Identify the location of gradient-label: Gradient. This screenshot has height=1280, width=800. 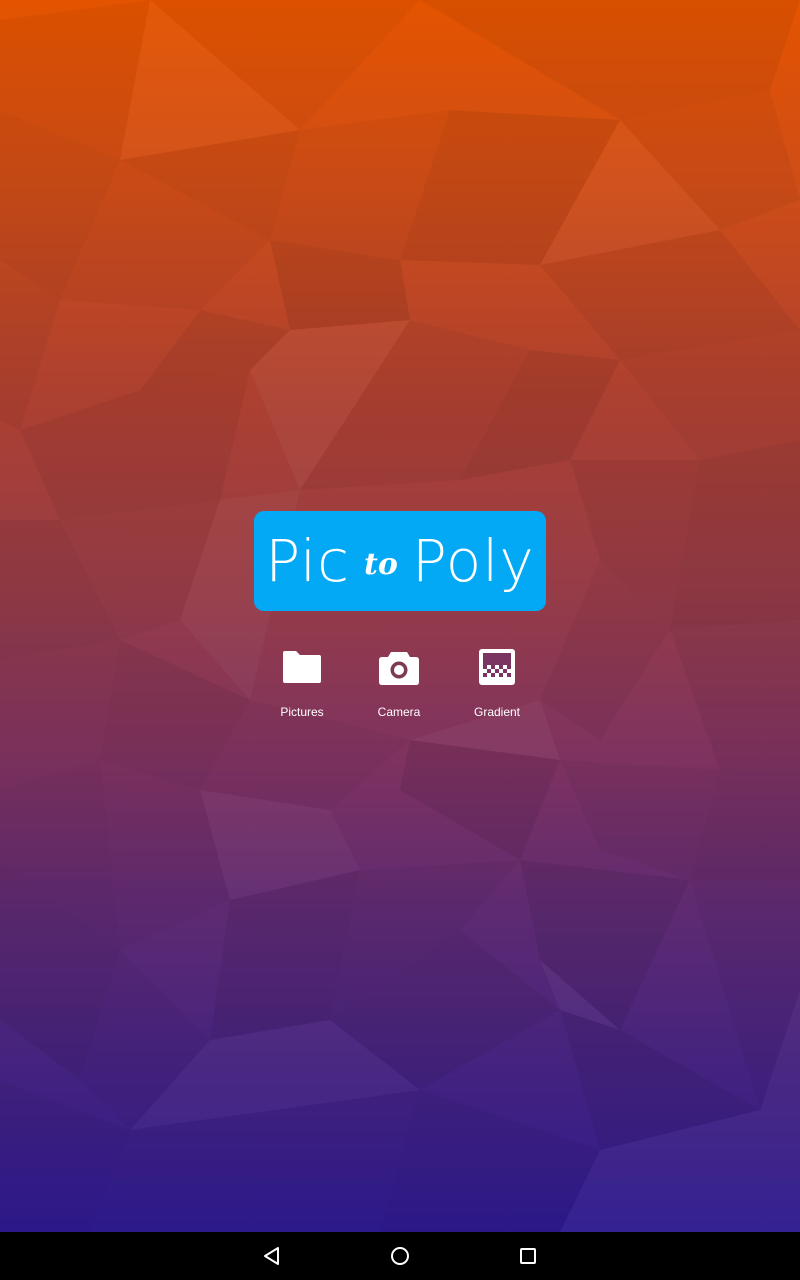
(497, 712).